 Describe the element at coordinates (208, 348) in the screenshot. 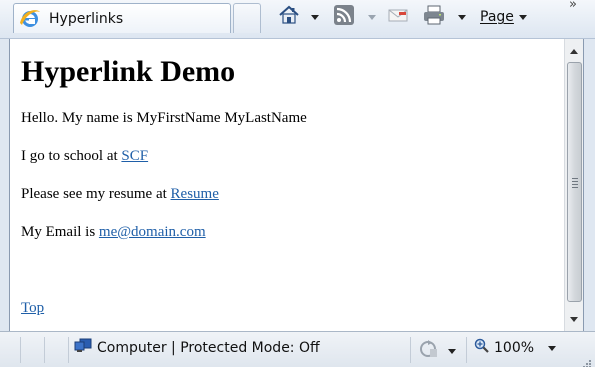

I see `zone-text: Computer | Protected Mode: Off` at that location.